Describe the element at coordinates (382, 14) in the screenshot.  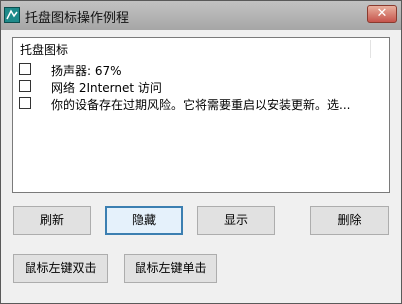
I see `close-button: ✕` at that location.